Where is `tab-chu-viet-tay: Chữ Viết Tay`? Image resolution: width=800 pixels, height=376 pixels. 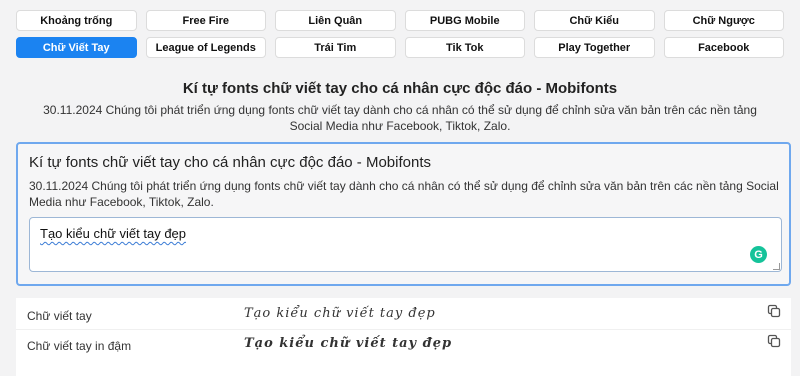 tab-chu-viet-tay: Chữ Viết Tay is located at coordinates (76, 47).